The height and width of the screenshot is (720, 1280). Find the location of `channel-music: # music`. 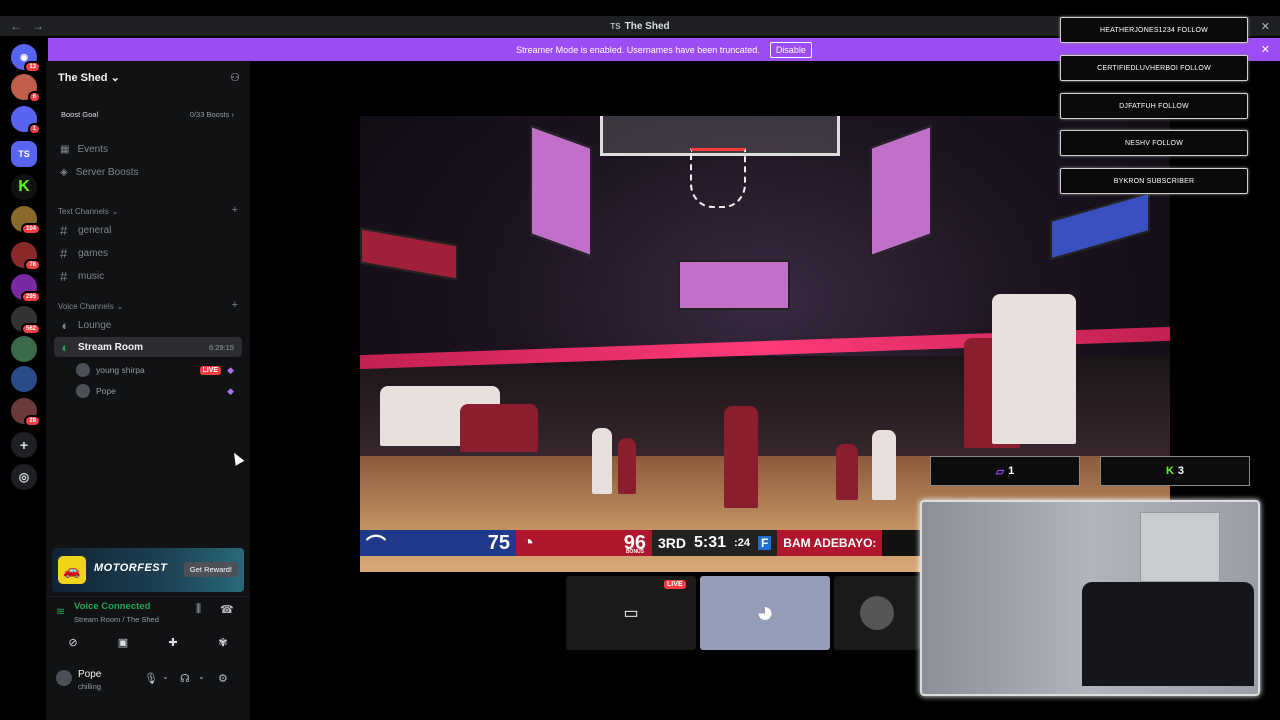

channel-music: # music is located at coordinates (148, 276).